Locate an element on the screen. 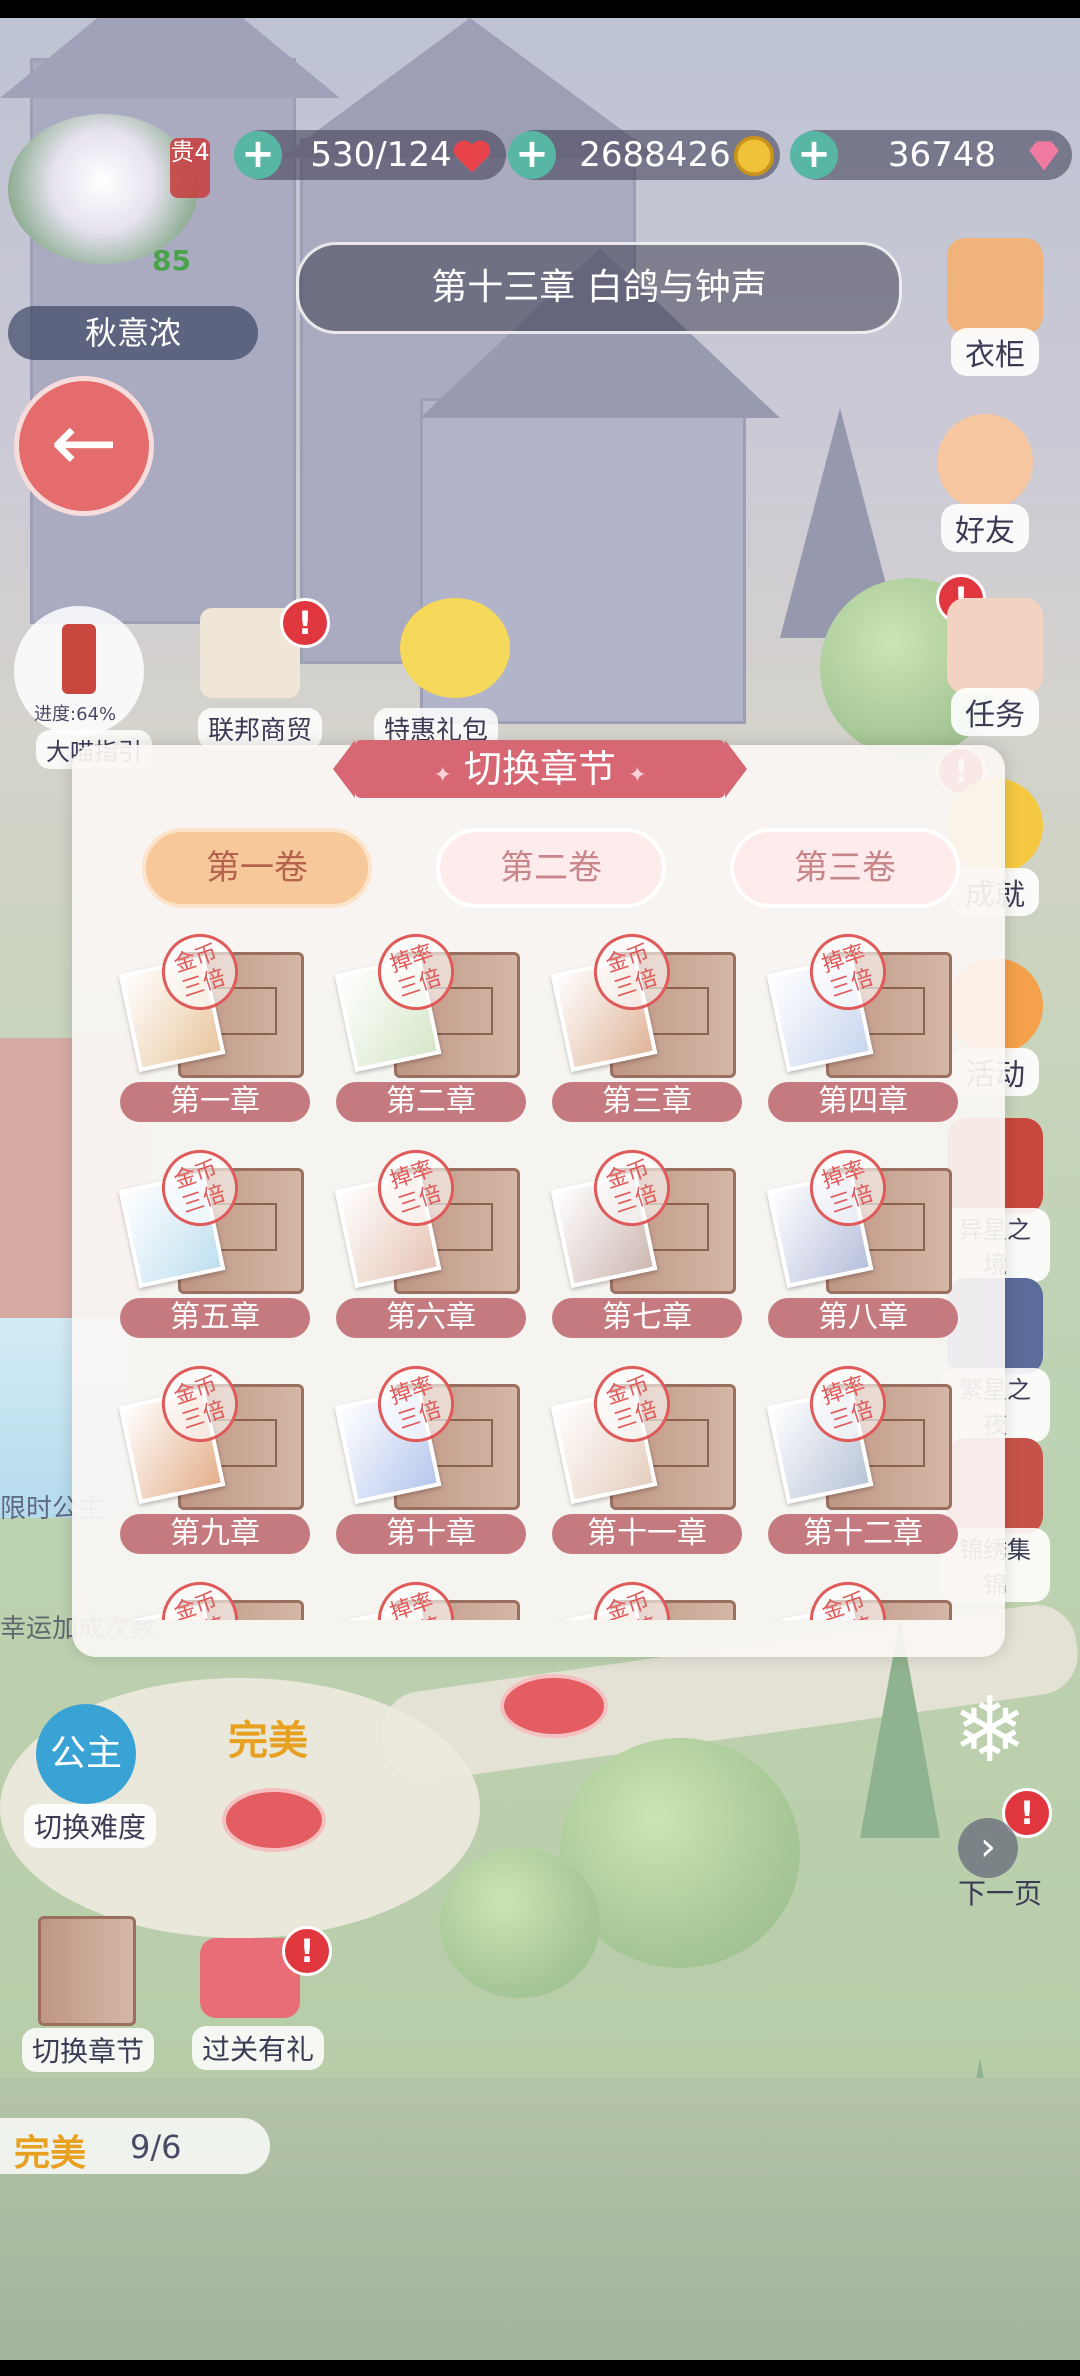 The image size is (1080, 2376). dialog-title-text: 切换章节 is located at coordinates (539, 769).